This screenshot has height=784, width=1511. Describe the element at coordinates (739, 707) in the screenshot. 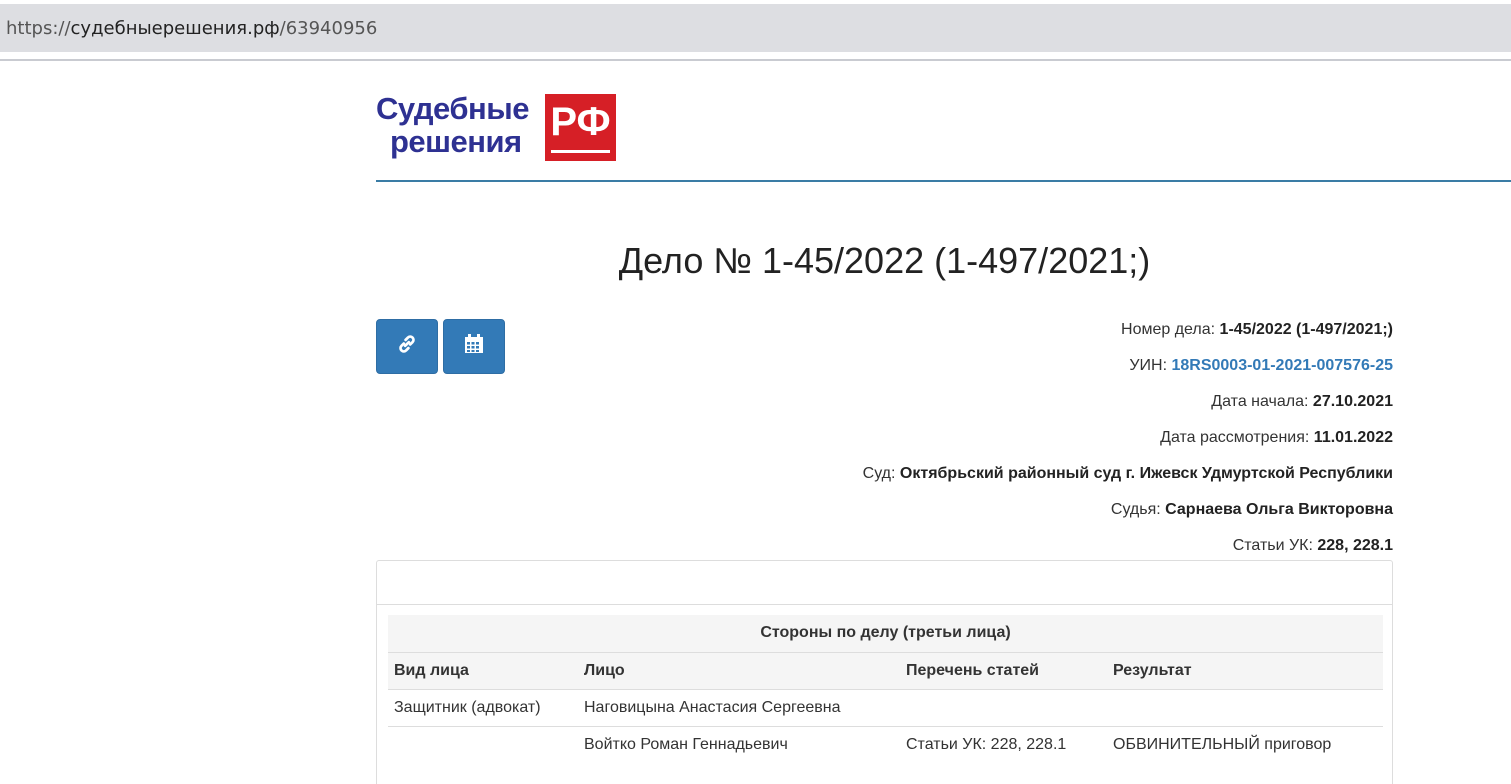

I see `table-cell: Наговицына Анастасия Сергеевна` at that location.